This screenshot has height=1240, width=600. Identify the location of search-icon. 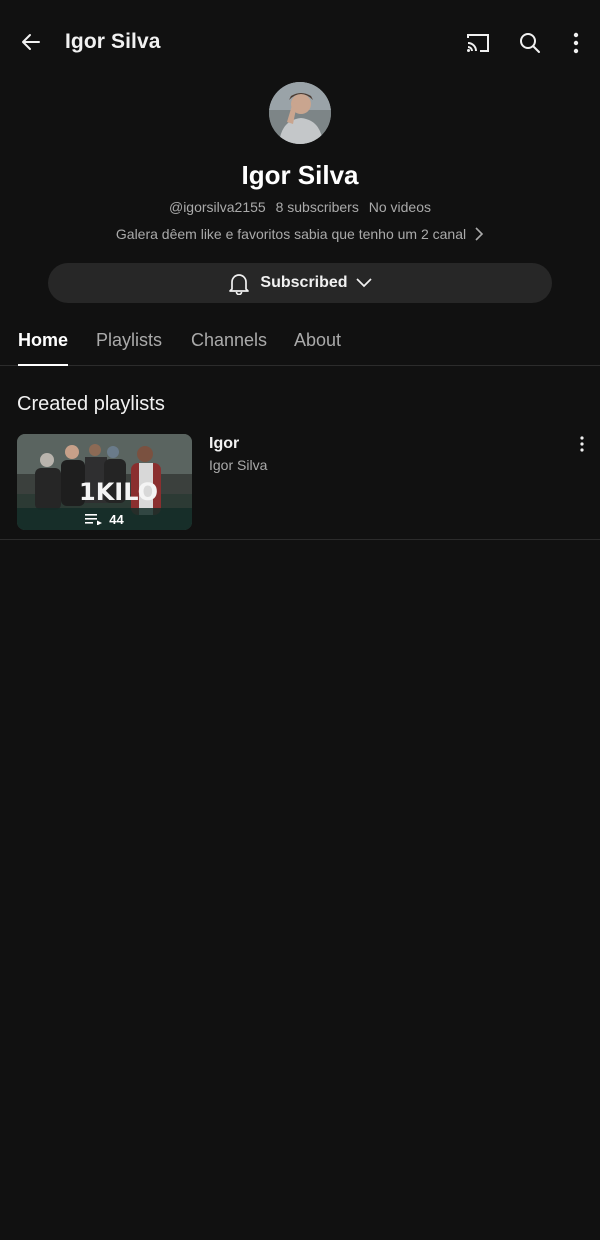
(530, 43).